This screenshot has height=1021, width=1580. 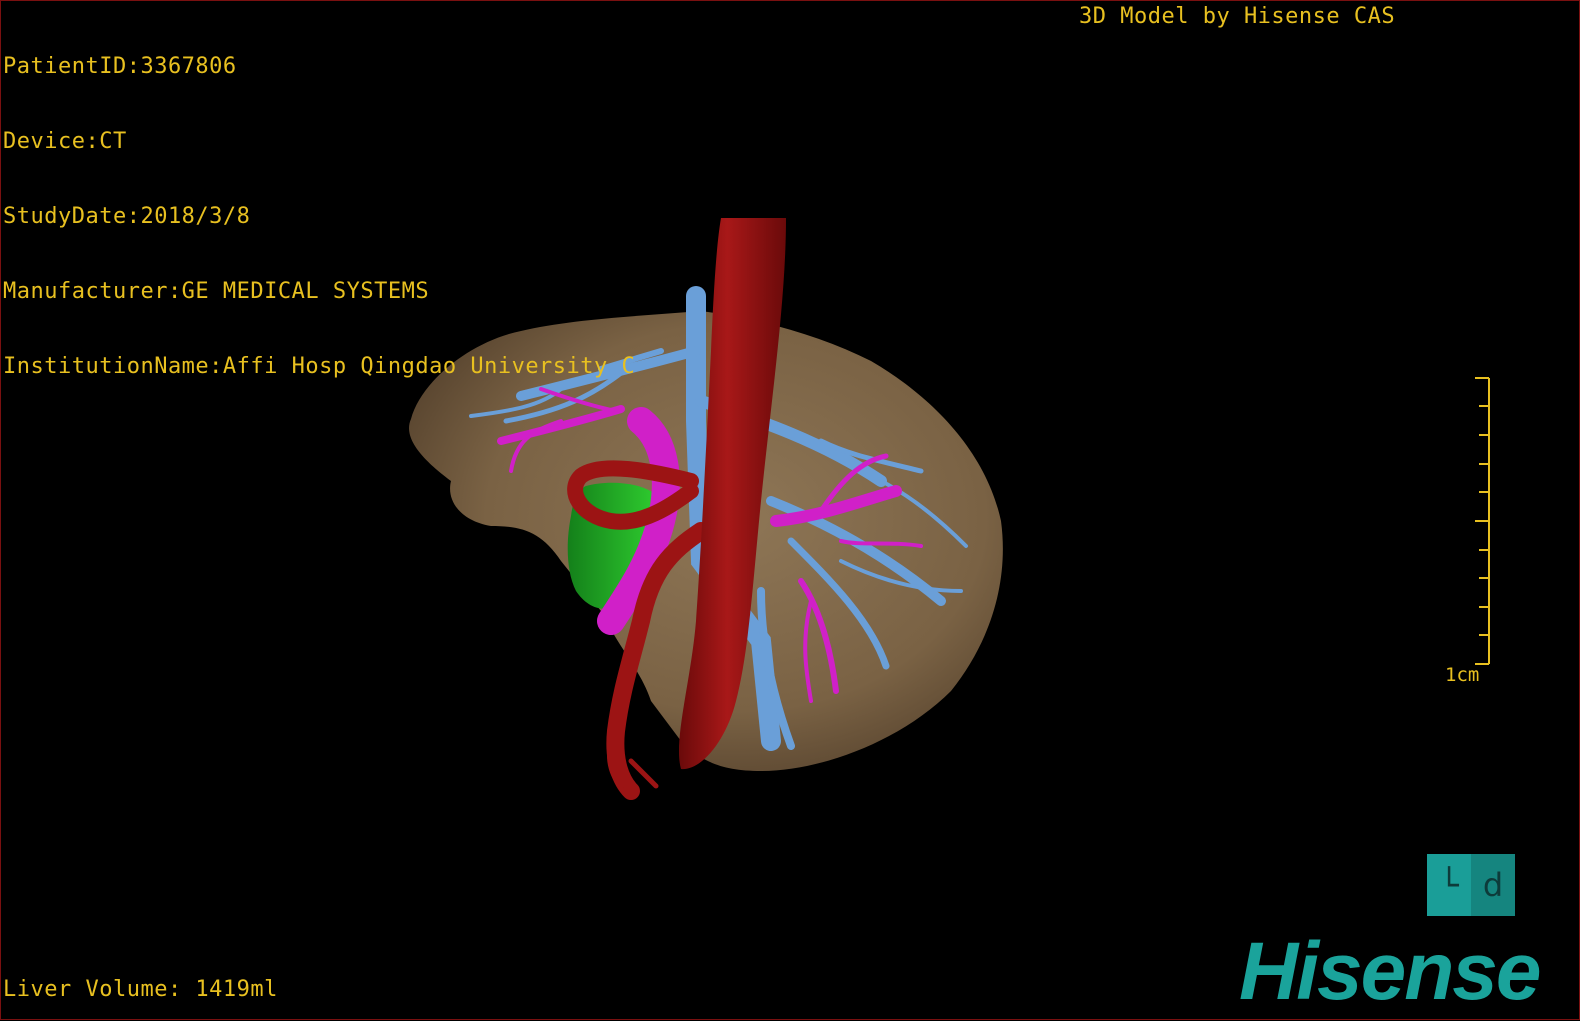 I want to click on patient-id: PatientID:3367806, so click(x=120, y=66).